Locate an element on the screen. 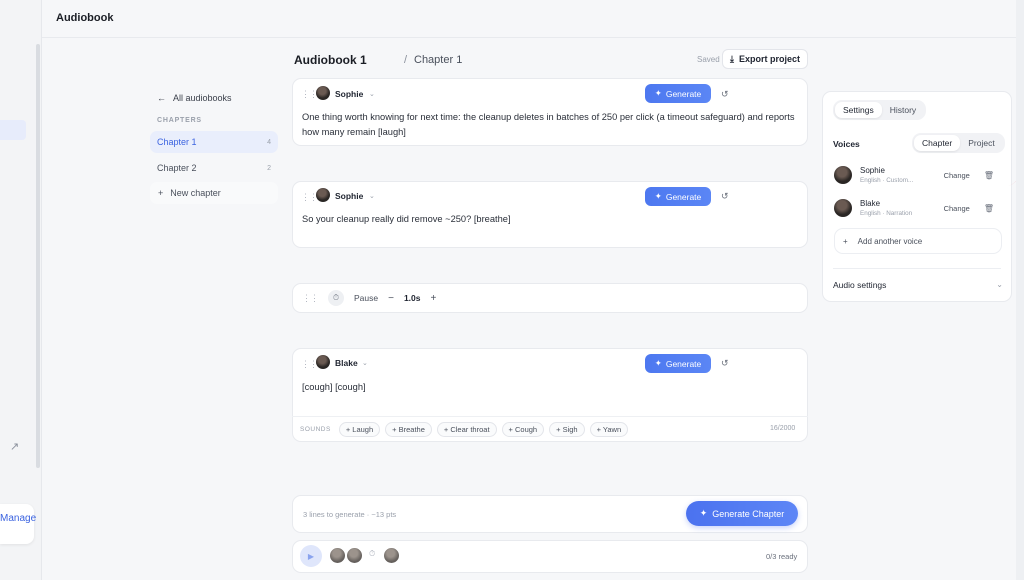 Image resolution: width=1024 pixels, height=580 pixels. book-title: Audiobook 1 is located at coordinates (330, 60).